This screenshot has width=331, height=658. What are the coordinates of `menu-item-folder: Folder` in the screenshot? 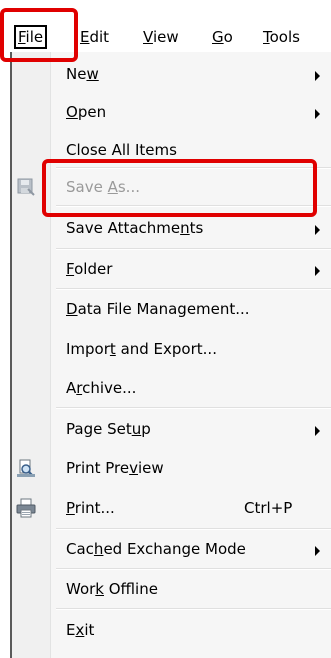 It's located at (171, 269).